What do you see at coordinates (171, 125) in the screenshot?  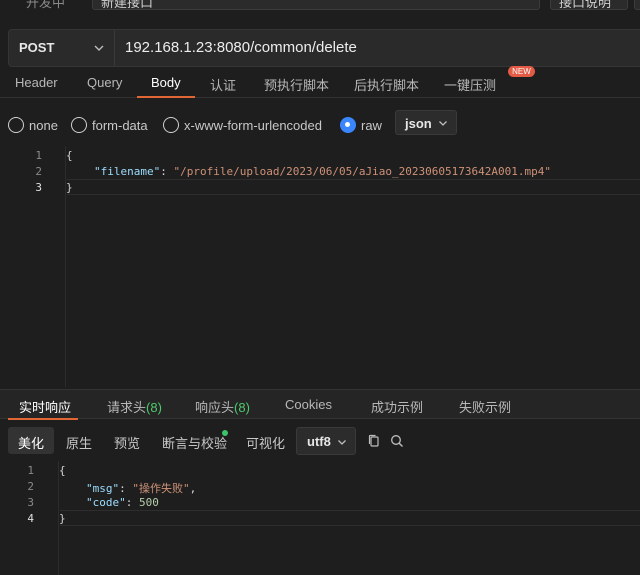 I see `radio-urlencoded` at bounding box center [171, 125].